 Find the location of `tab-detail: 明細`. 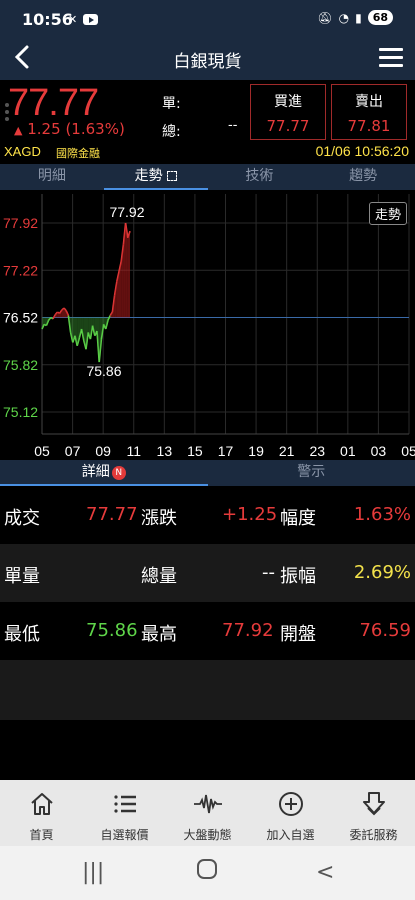

tab-detail: 明細 is located at coordinates (52, 177).